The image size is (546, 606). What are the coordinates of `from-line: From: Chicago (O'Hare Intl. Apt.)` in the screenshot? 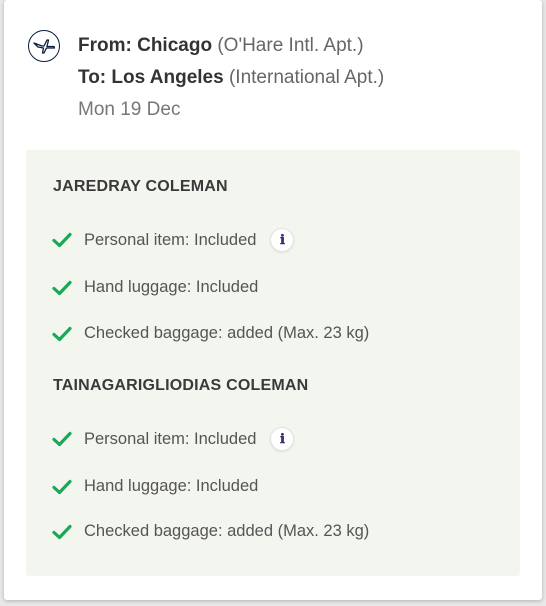 It's located at (231, 46).